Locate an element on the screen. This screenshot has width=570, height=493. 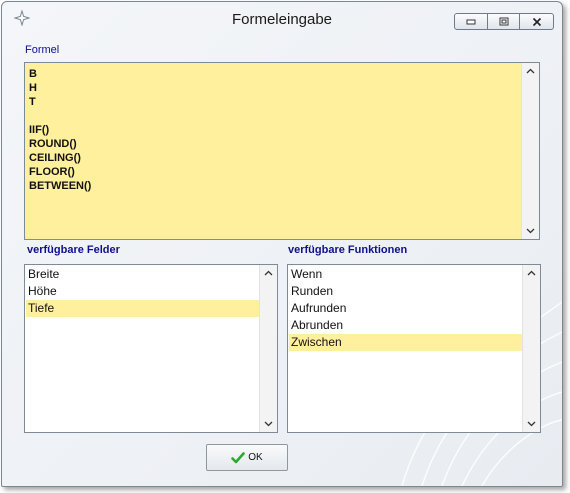
maximize-button is located at coordinates (503, 21).